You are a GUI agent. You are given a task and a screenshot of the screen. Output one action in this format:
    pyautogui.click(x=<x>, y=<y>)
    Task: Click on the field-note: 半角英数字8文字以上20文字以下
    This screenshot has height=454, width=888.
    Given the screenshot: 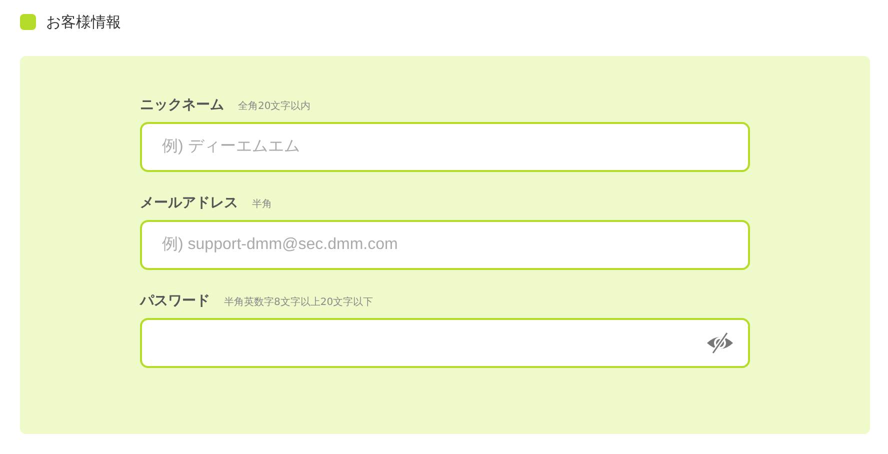 What is the action you would take?
    pyautogui.click(x=299, y=302)
    